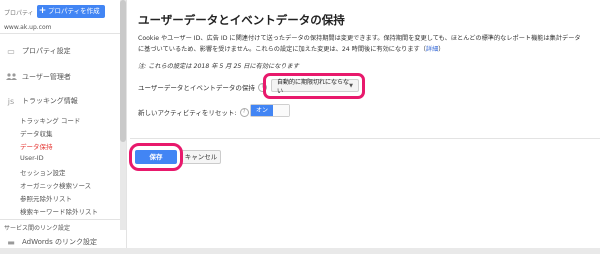 The width and height of the screenshot is (600, 254). What do you see at coordinates (37, 228) in the screenshot?
I see `section-header-links: サービス間のリンク設定` at bounding box center [37, 228].